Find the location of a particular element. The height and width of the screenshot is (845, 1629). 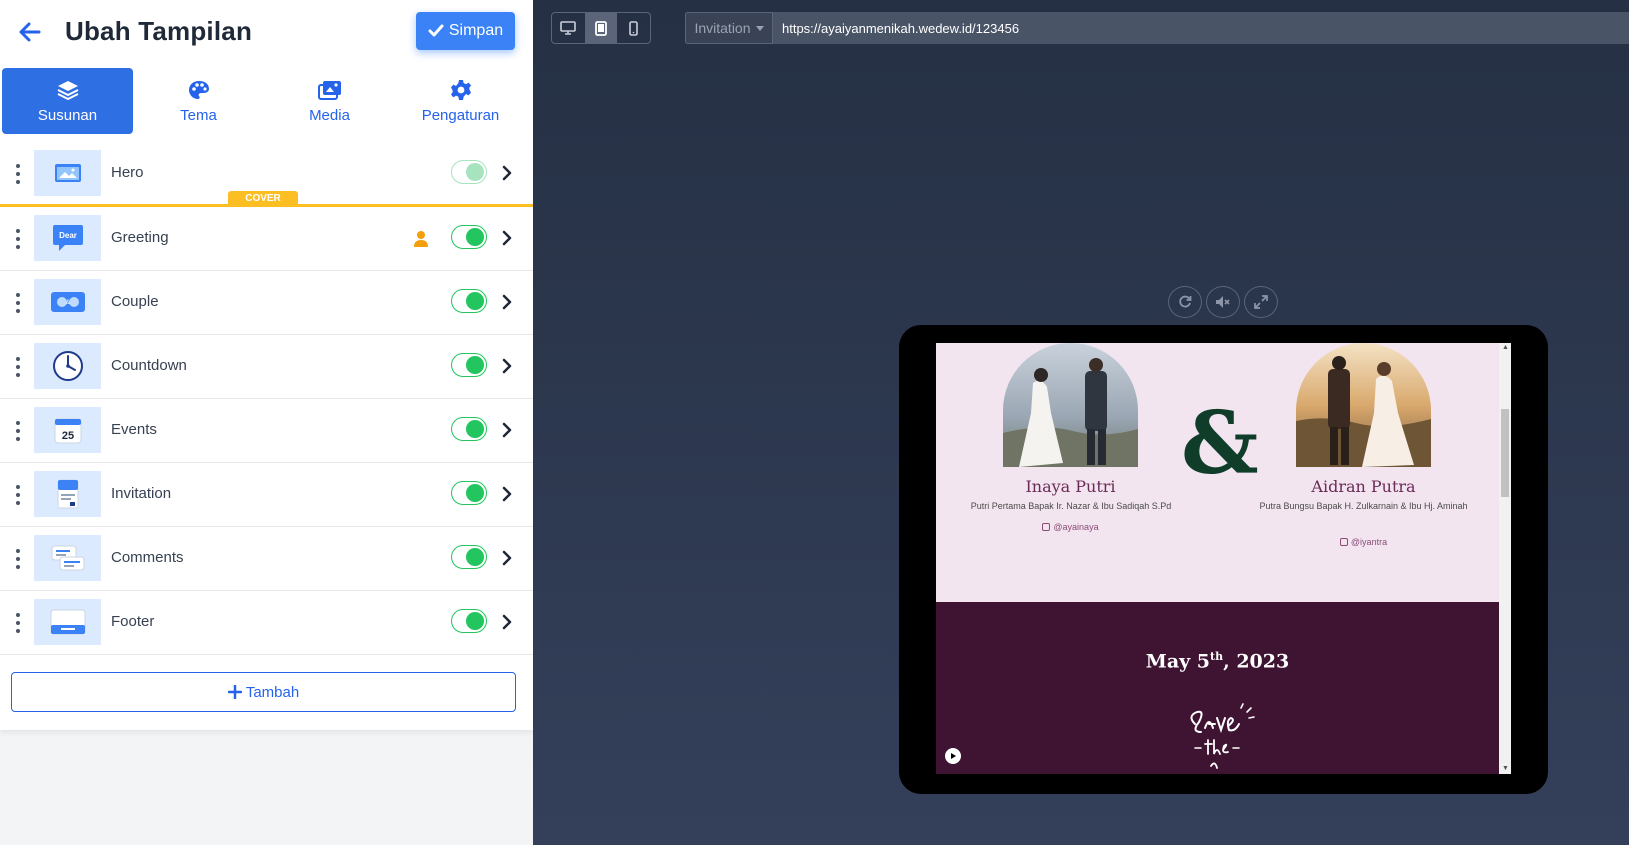

mobile-view-button is located at coordinates (633, 28).